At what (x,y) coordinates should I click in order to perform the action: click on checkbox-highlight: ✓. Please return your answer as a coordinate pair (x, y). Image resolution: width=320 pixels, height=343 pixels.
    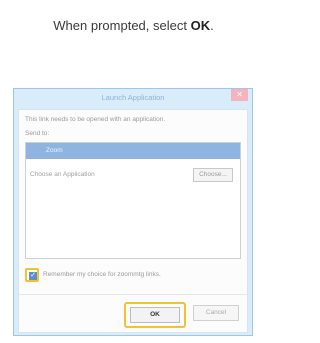
    Looking at the image, I should click on (32, 275).